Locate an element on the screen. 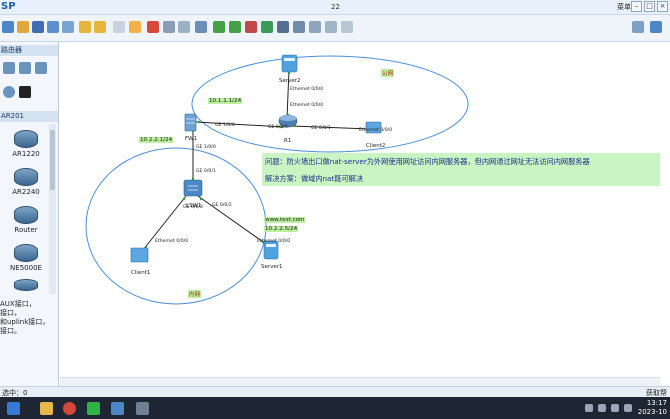  ip-tag-server-ip: 10.2.2.5/24 is located at coordinates (281, 229).